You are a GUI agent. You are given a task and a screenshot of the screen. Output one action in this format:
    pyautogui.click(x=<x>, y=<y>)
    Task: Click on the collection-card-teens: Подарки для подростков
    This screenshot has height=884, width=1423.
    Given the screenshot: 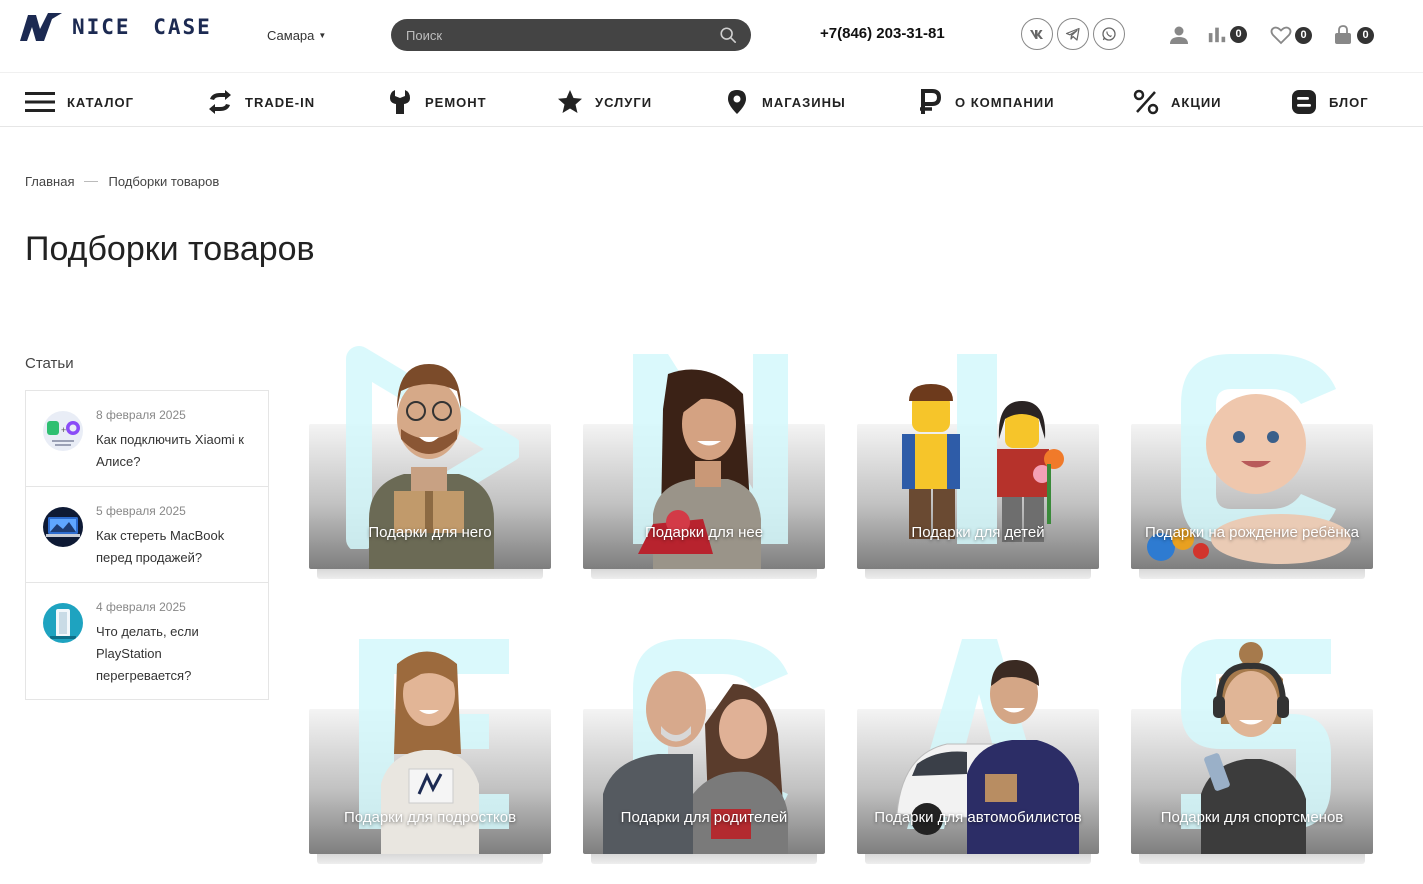 What is the action you would take?
    pyautogui.click(x=430, y=734)
    